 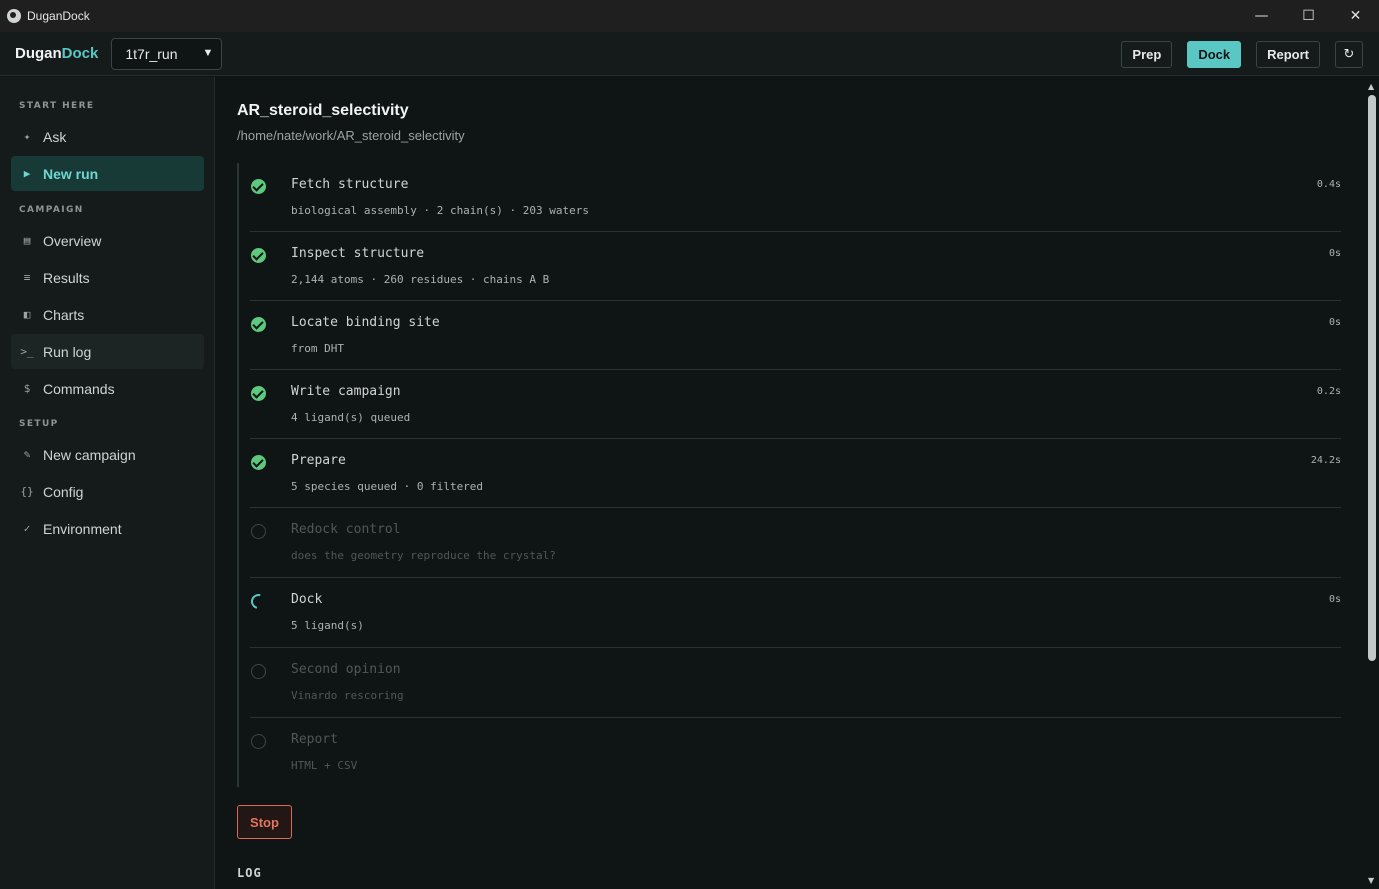 What do you see at coordinates (27, 136) in the screenshot?
I see `sparkle-icon: ✦` at bounding box center [27, 136].